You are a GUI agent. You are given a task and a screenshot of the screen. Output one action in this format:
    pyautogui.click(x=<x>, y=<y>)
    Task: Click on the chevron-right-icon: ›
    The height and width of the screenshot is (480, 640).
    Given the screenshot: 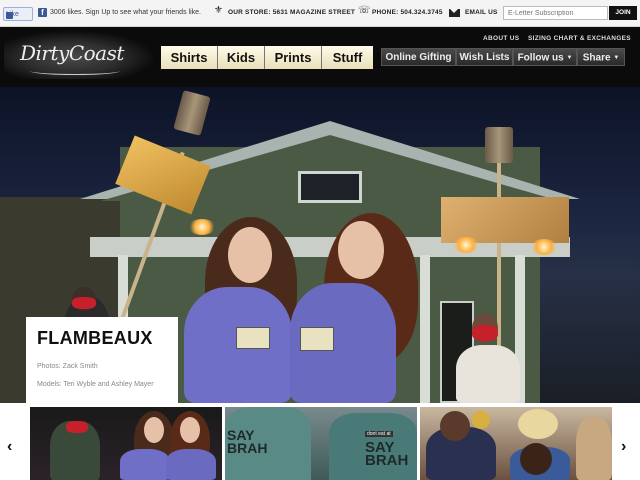 What is the action you would take?
    pyautogui.click(x=623, y=447)
    